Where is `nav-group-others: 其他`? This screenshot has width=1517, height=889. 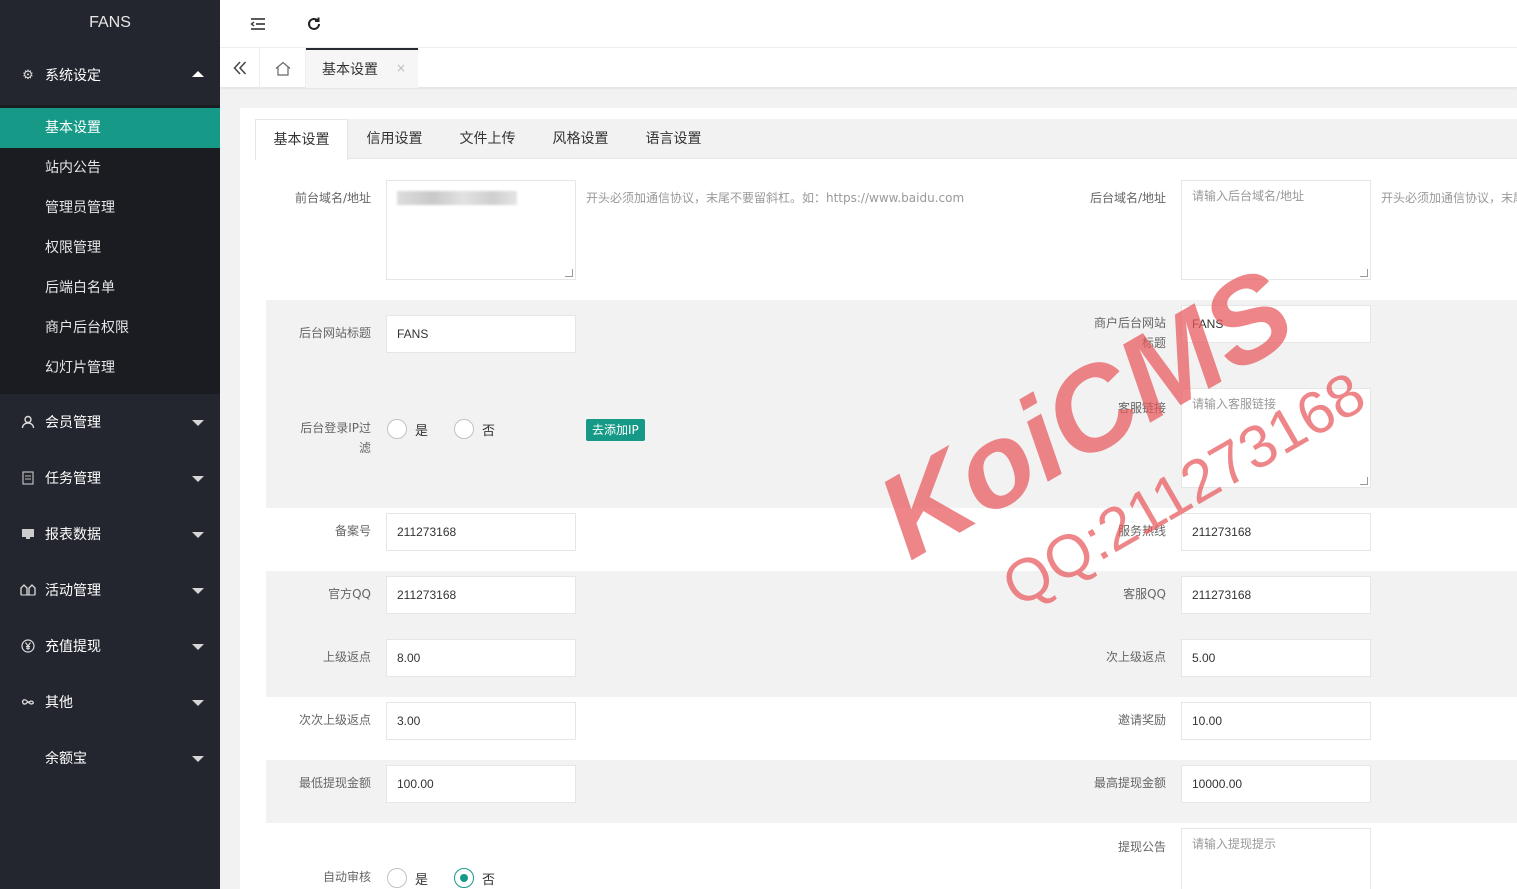 nav-group-others: 其他 is located at coordinates (110, 702).